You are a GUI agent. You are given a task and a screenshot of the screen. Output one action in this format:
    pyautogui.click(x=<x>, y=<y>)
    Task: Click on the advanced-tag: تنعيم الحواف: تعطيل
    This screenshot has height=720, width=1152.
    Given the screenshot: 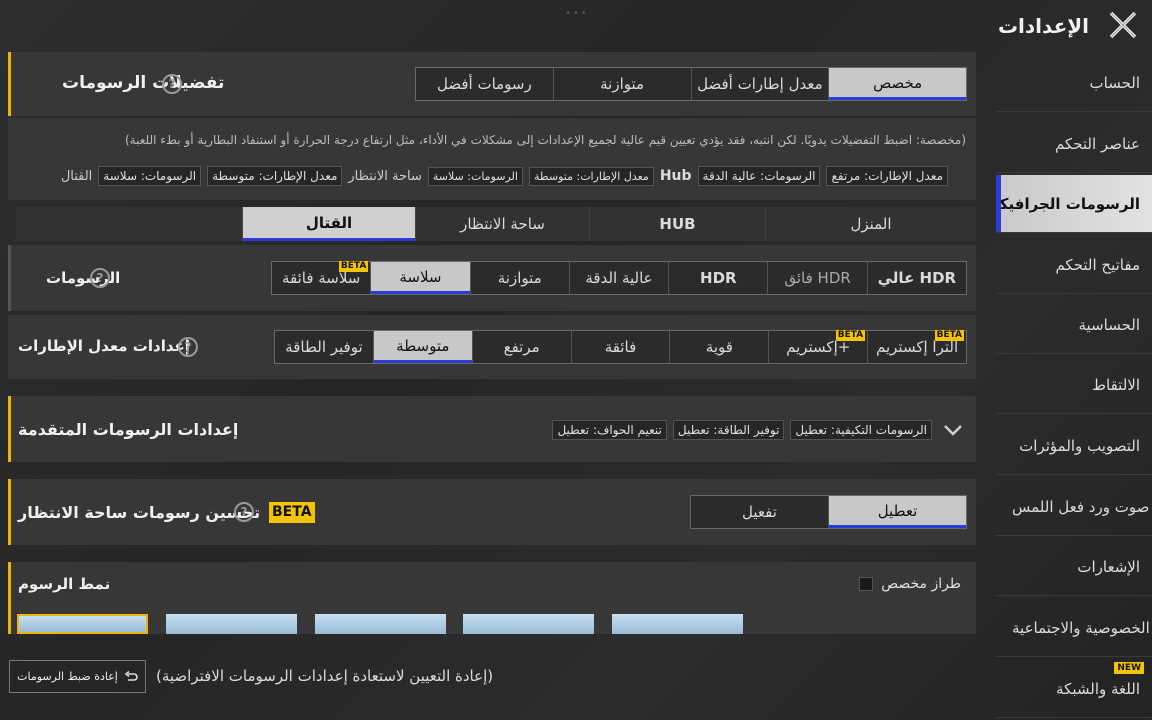 What is the action you would take?
    pyautogui.click(x=609, y=430)
    